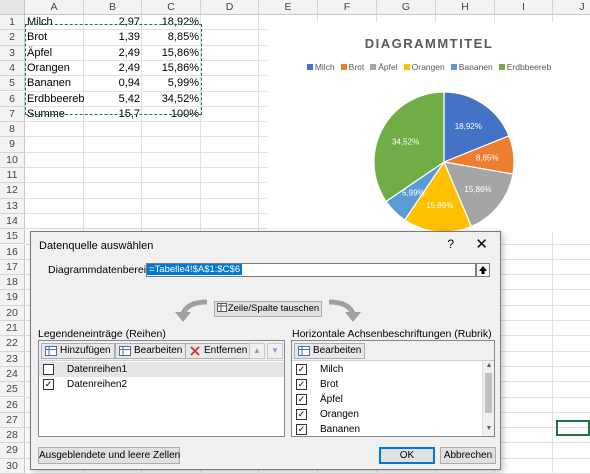 Image resolution: width=590 pixels, height=474 pixels. Describe the element at coordinates (230, 7) in the screenshot. I see `column-header: D` at that location.